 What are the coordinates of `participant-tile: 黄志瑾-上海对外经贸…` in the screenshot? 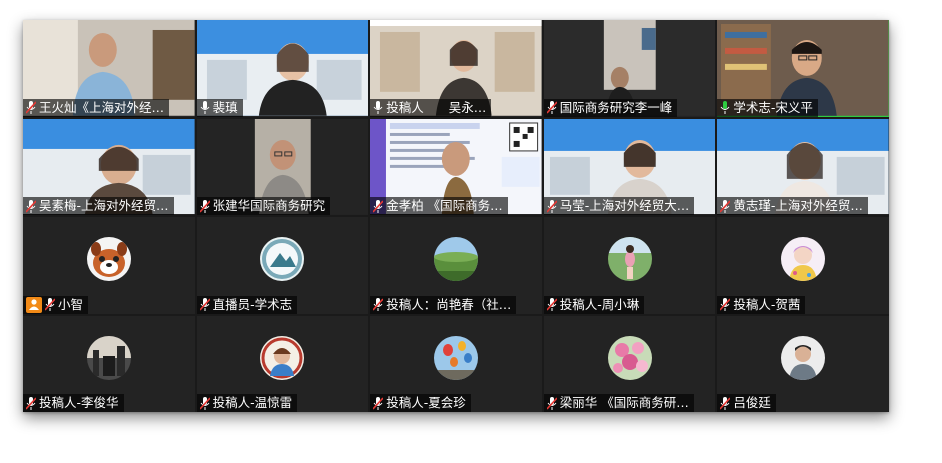 It's located at (803, 166).